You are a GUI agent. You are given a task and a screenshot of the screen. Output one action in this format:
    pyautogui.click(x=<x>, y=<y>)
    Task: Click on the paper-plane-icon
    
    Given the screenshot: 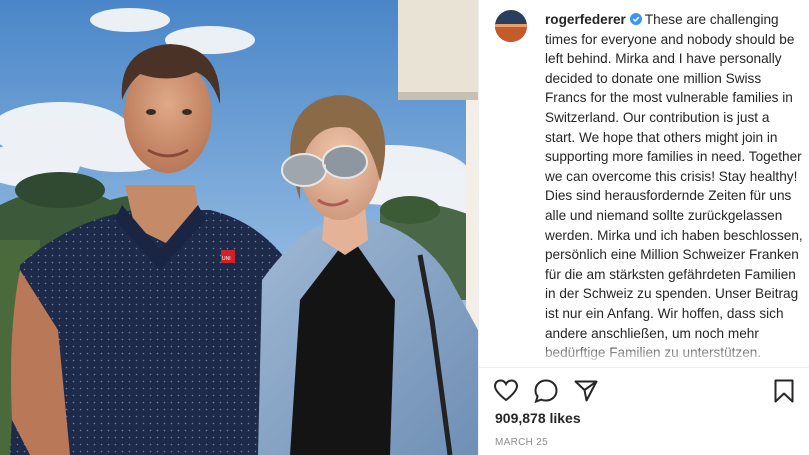 What is the action you would take?
    pyautogui.click(x=586, y=391)
    